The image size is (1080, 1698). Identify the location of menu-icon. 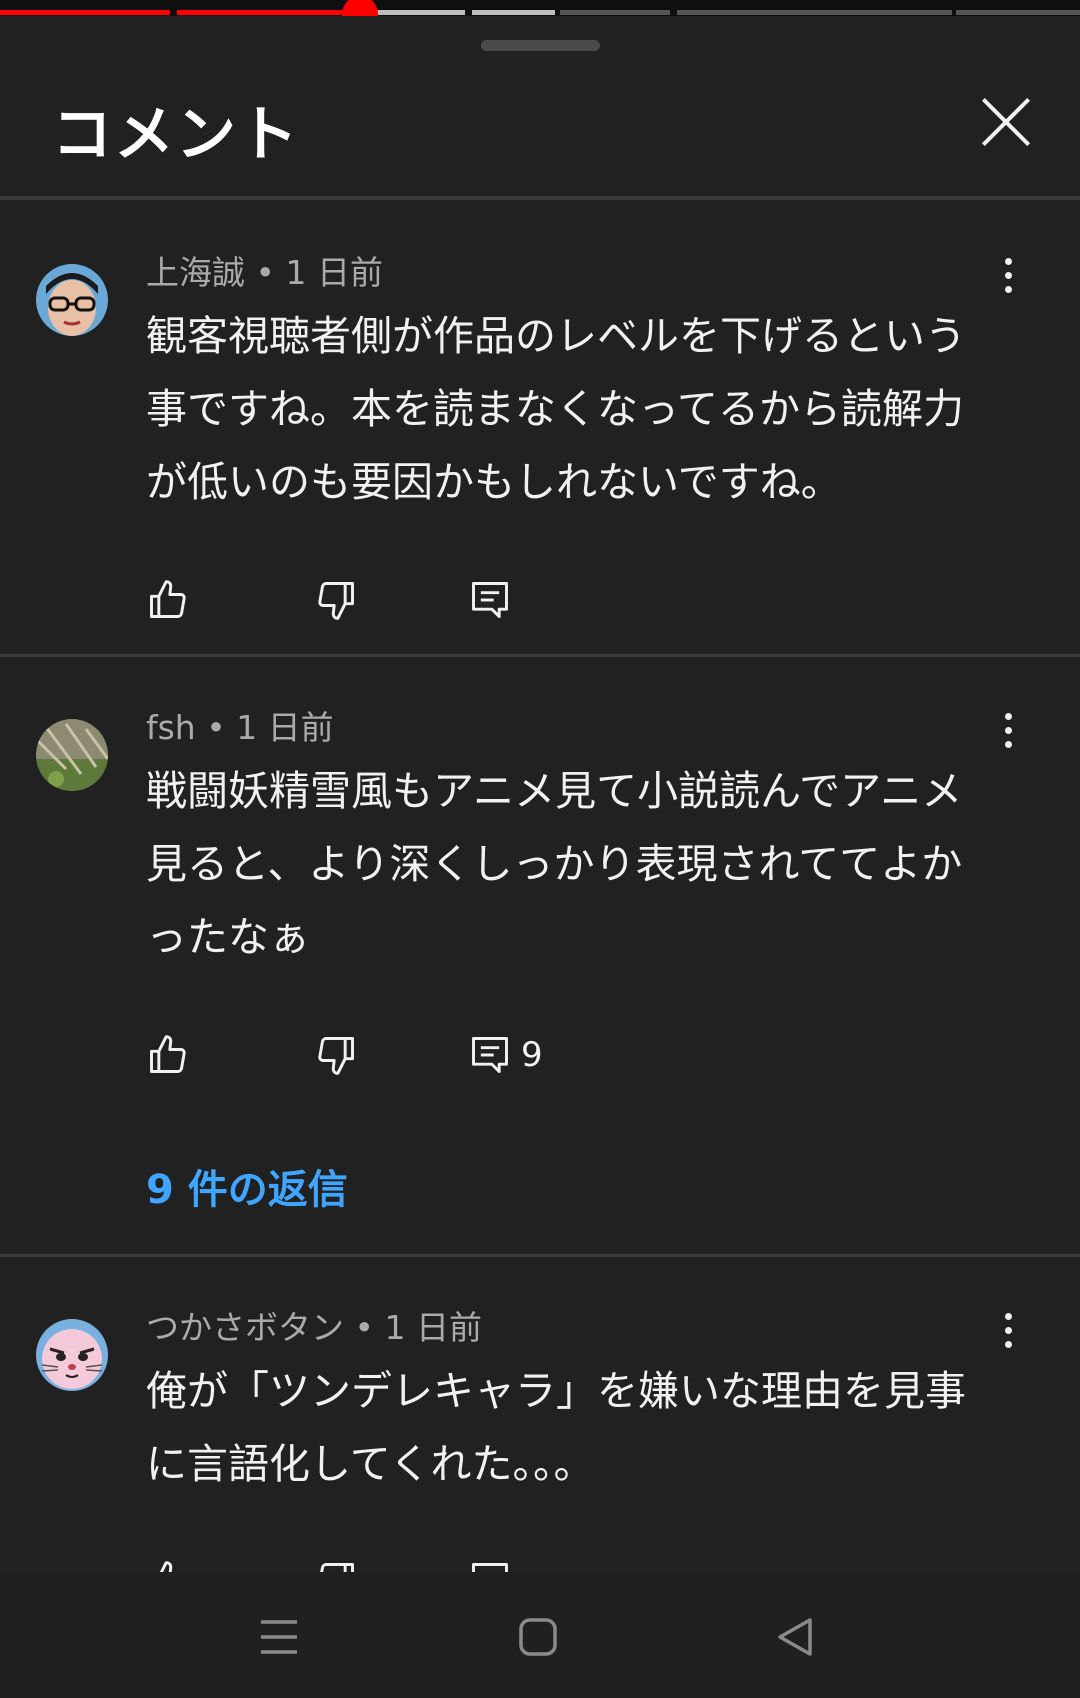
(279, 1637).